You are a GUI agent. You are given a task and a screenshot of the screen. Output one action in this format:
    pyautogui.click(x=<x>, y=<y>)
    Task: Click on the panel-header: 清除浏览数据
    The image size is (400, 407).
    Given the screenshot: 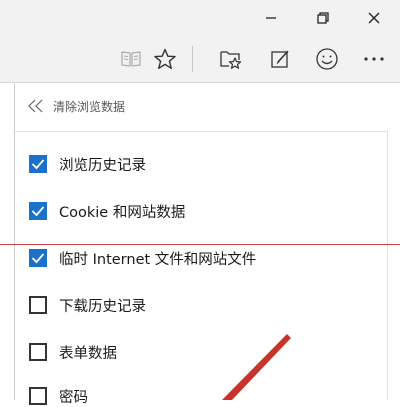 What is the action you would take?
    pyautogui.click(x=70, y=106)
    